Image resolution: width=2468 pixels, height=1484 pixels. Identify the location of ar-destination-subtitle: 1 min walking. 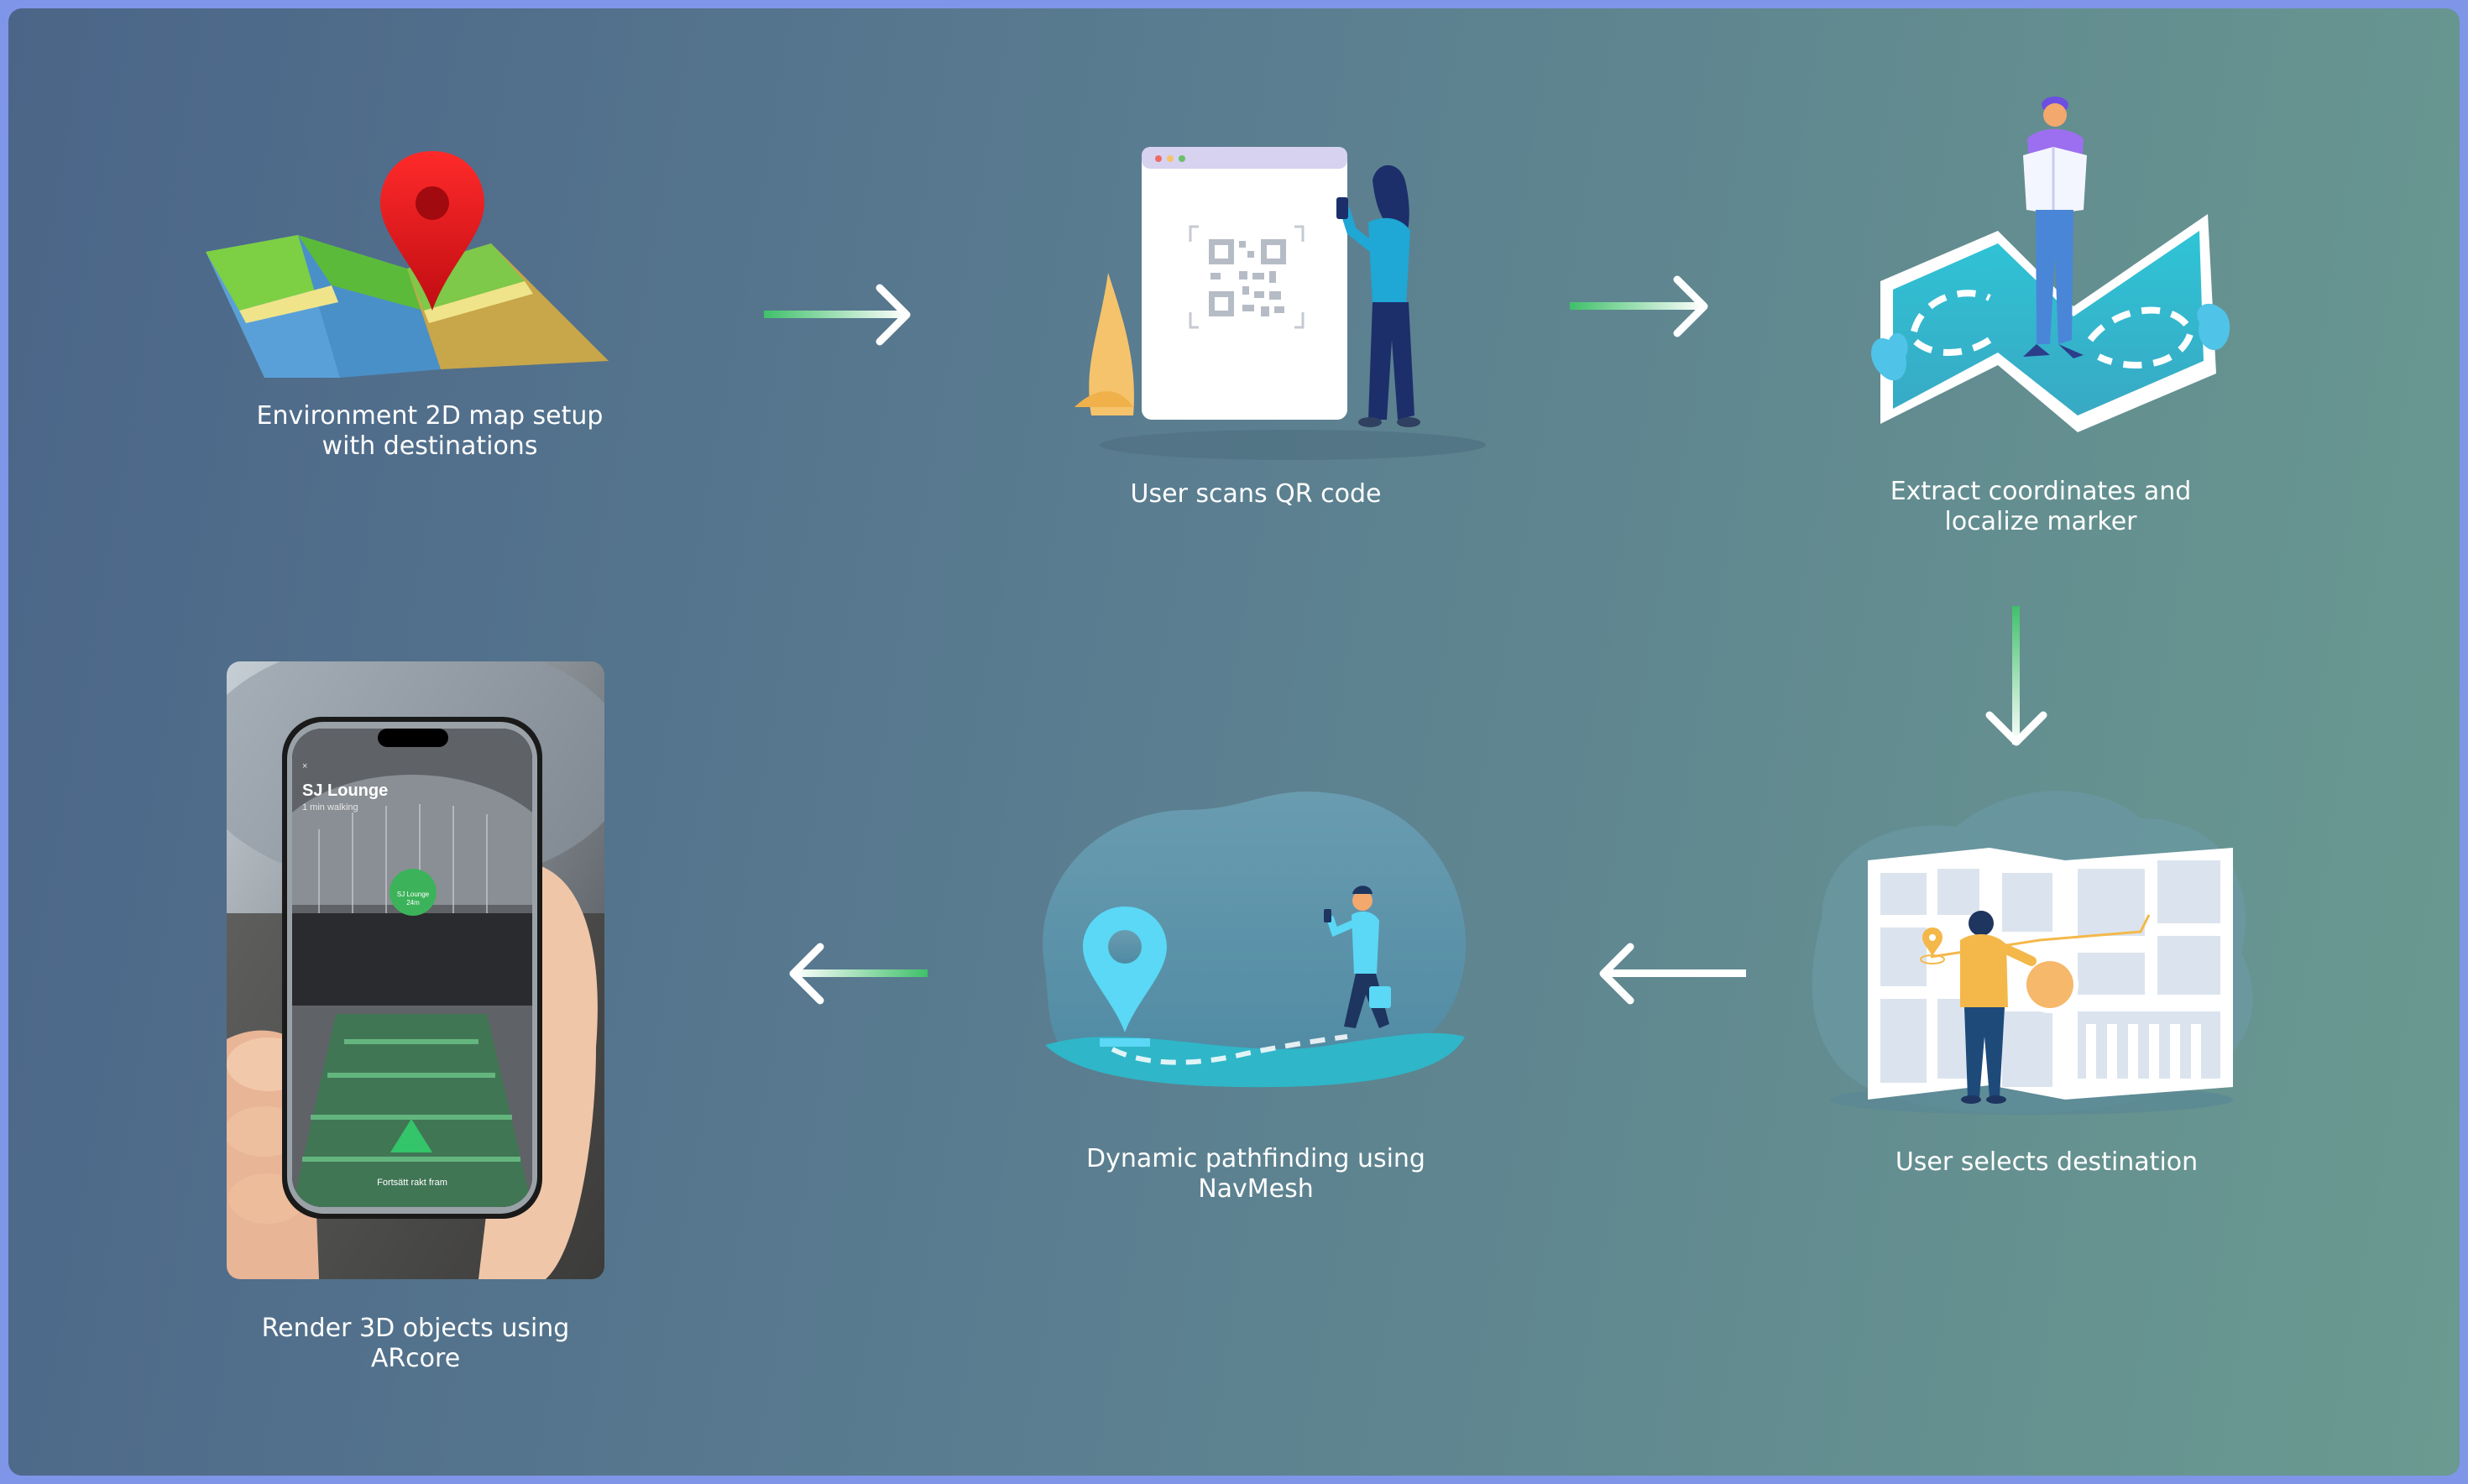
(330, 807).